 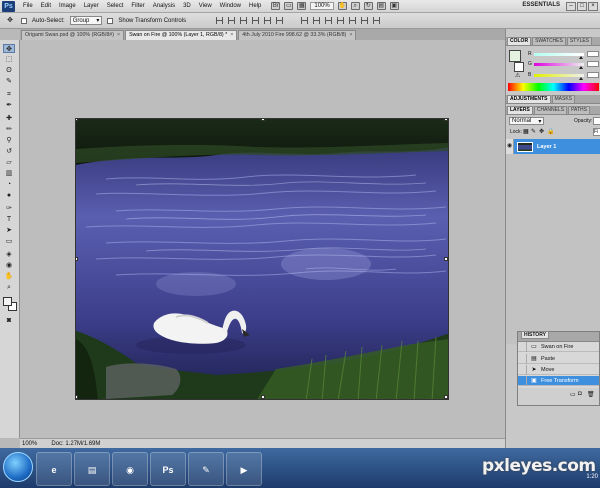 I want to click on menu-layer: Layer, so click(x=91, y=6).